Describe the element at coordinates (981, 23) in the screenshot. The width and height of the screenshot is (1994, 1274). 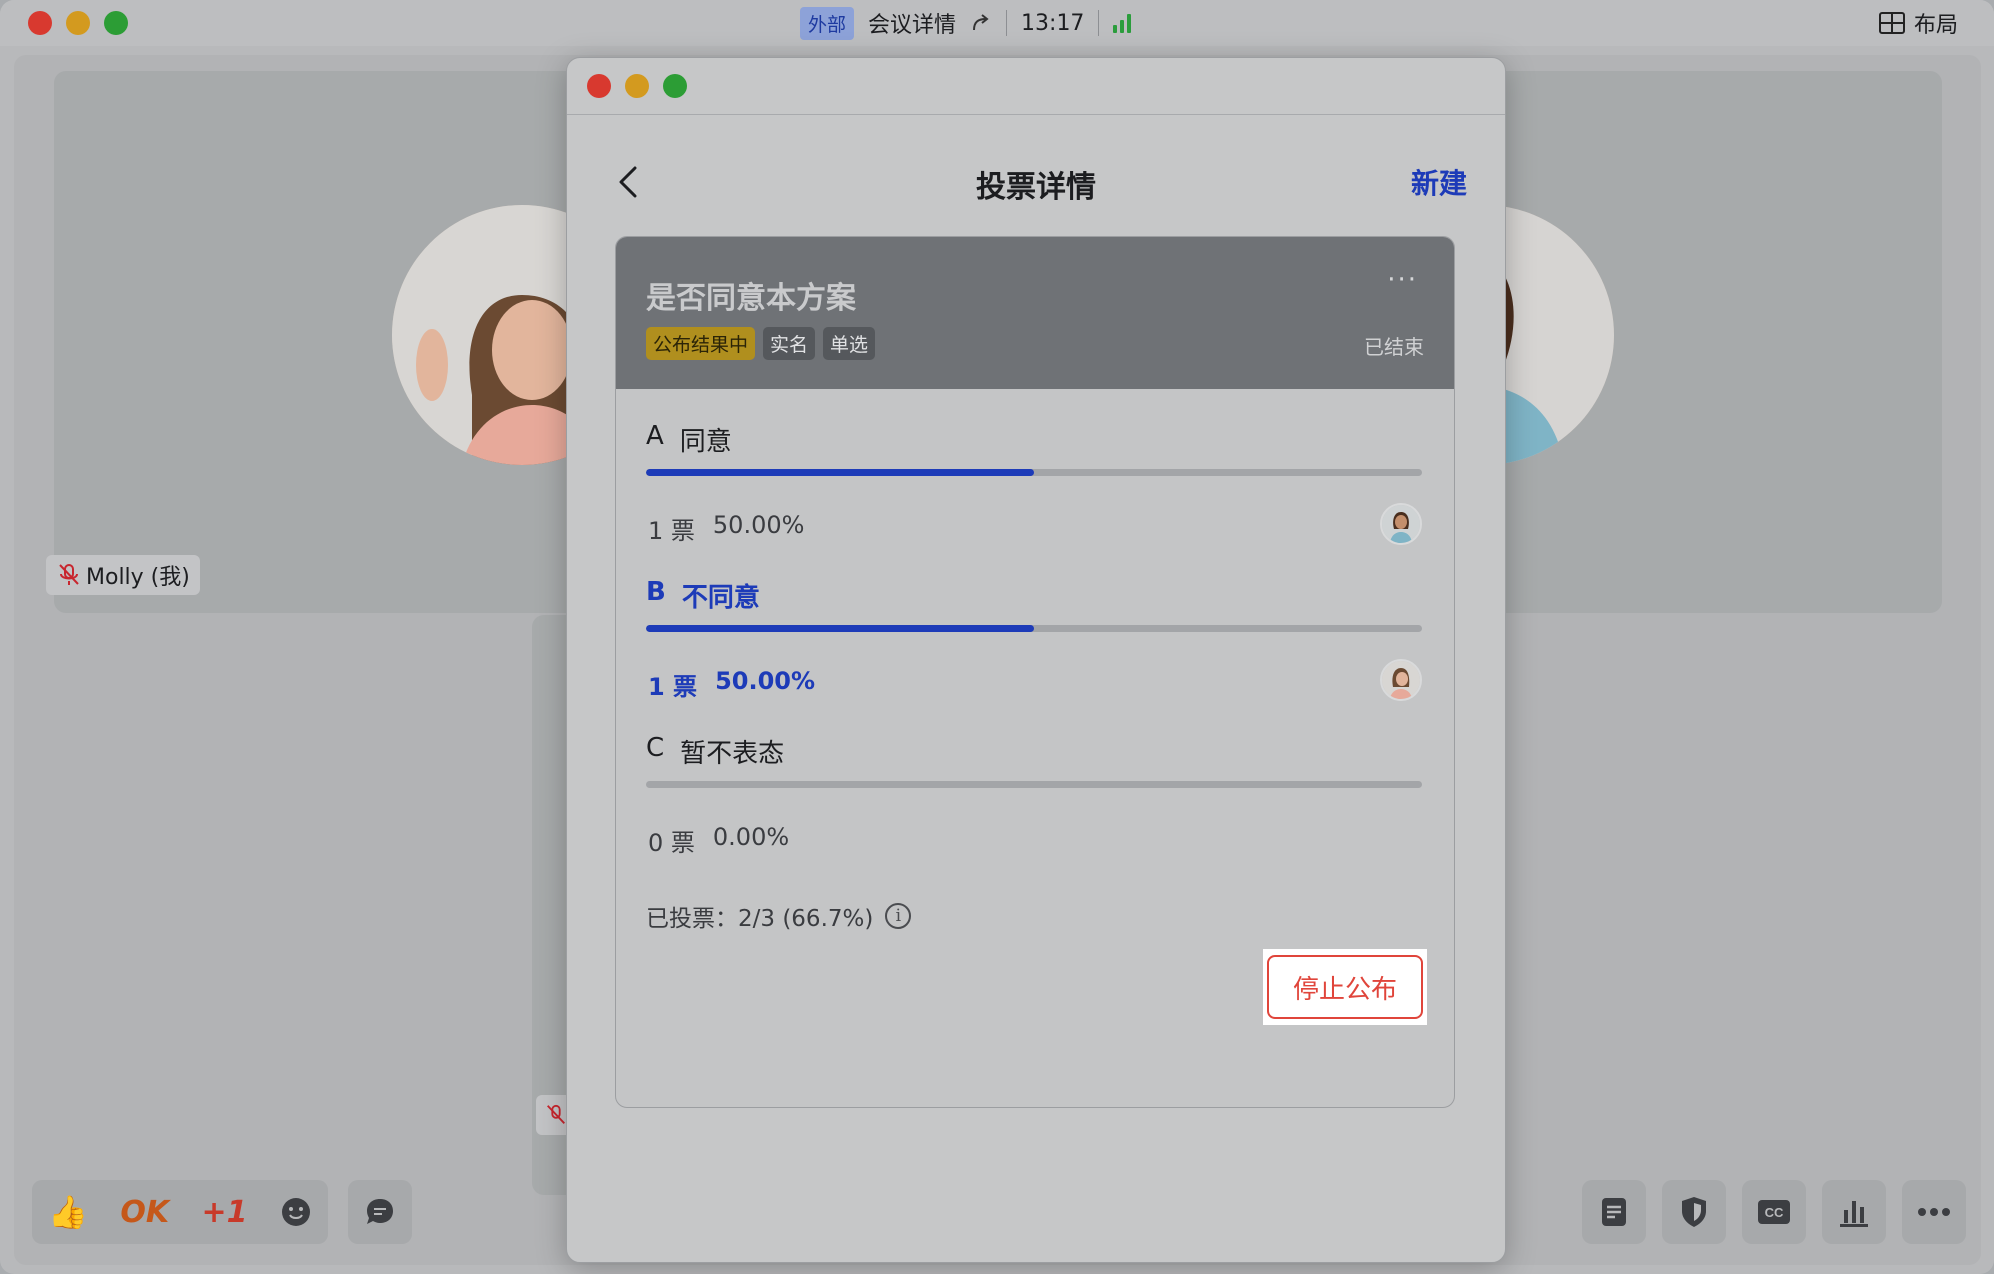
I see `share-icon` at that location.